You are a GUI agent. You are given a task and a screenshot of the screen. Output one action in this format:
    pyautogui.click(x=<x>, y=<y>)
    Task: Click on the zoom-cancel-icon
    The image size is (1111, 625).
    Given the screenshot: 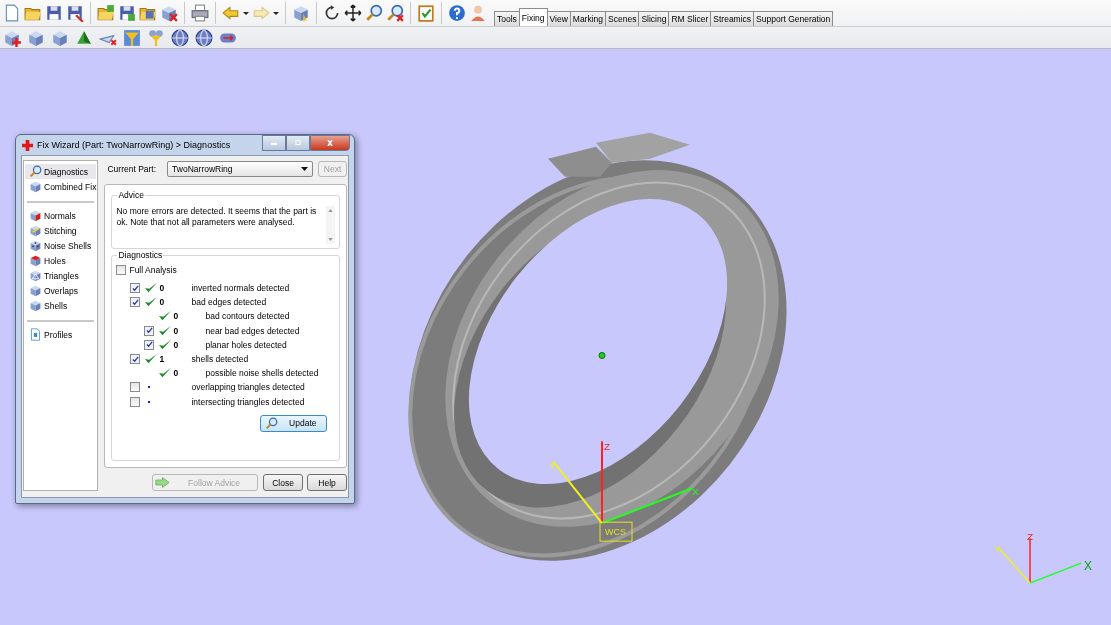 What is the action you would take?
    pyautogui.click(x=395, y=13)
    